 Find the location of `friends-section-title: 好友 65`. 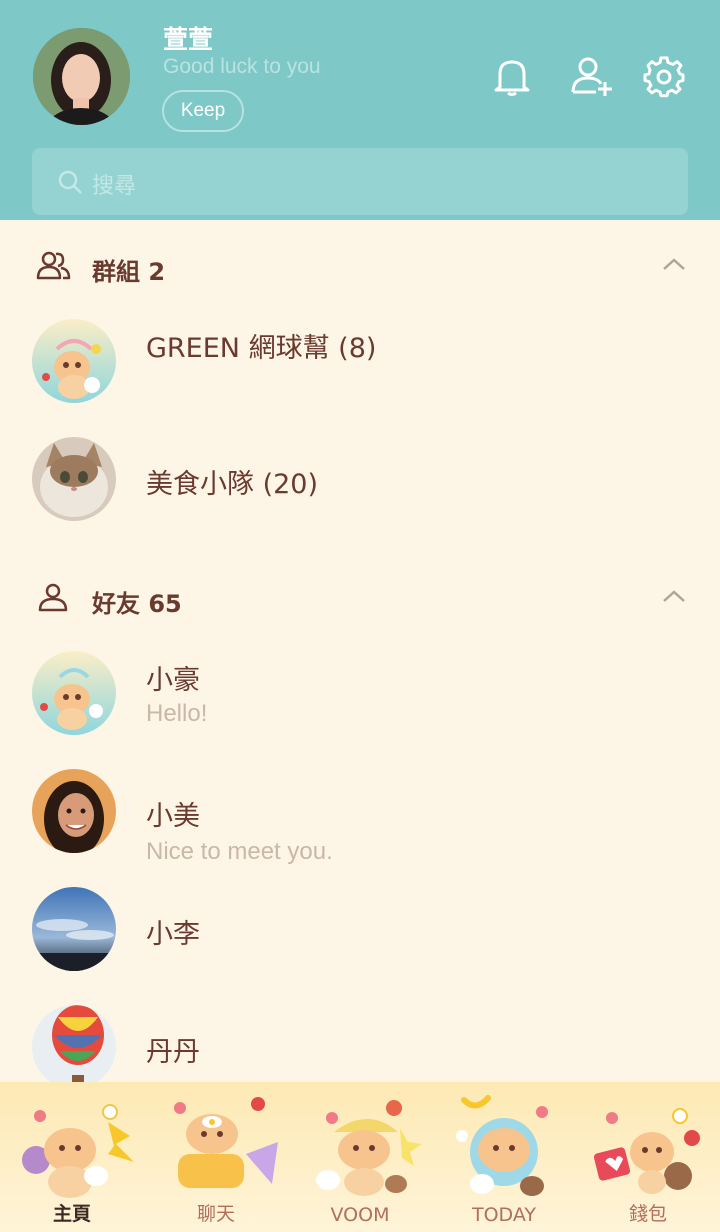

friends-section-title: 好友 65 is located at coordinates (137, 604).